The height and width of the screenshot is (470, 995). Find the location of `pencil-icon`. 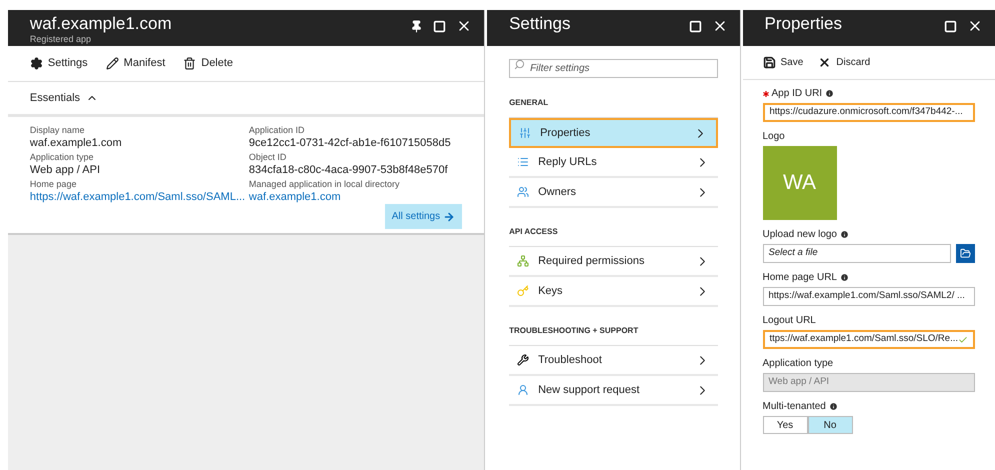

pencil-icon is located at coordinates (112, 63).